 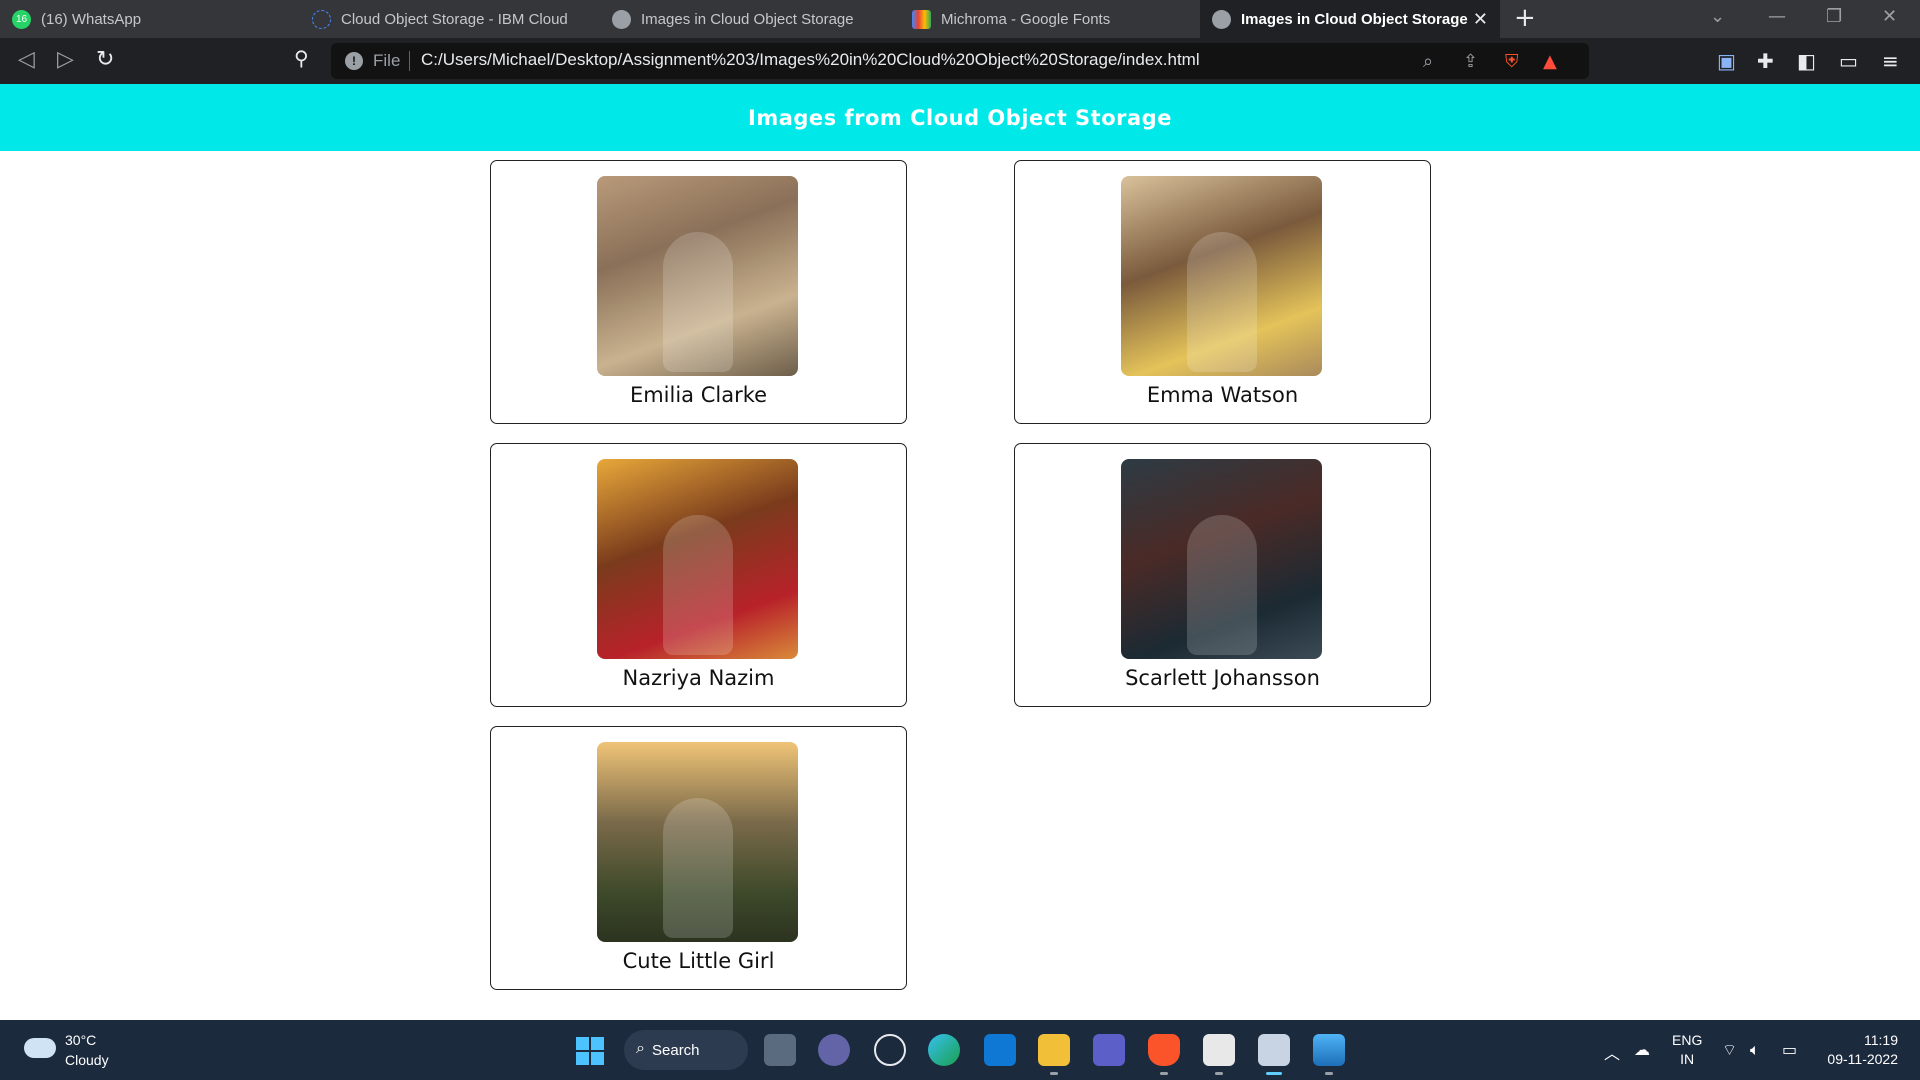 What do you see at coordinates (1026, 19) in the screenshot?
I see `tab-title: Michroma - Google Fonts` at bounding box center [1026, 19].